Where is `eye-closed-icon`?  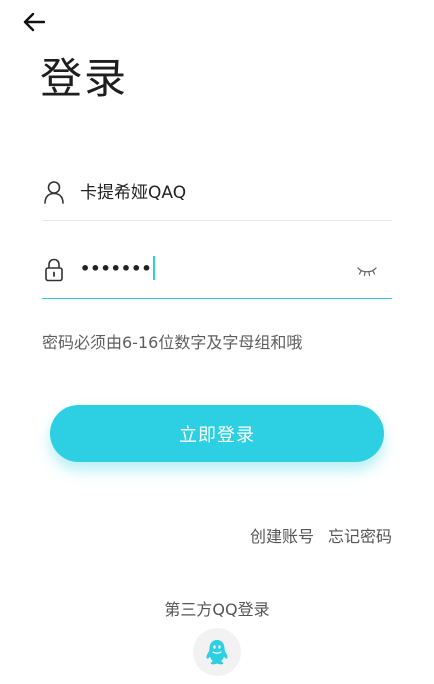
eye-closed-icon is located at coordinates (367, 271).